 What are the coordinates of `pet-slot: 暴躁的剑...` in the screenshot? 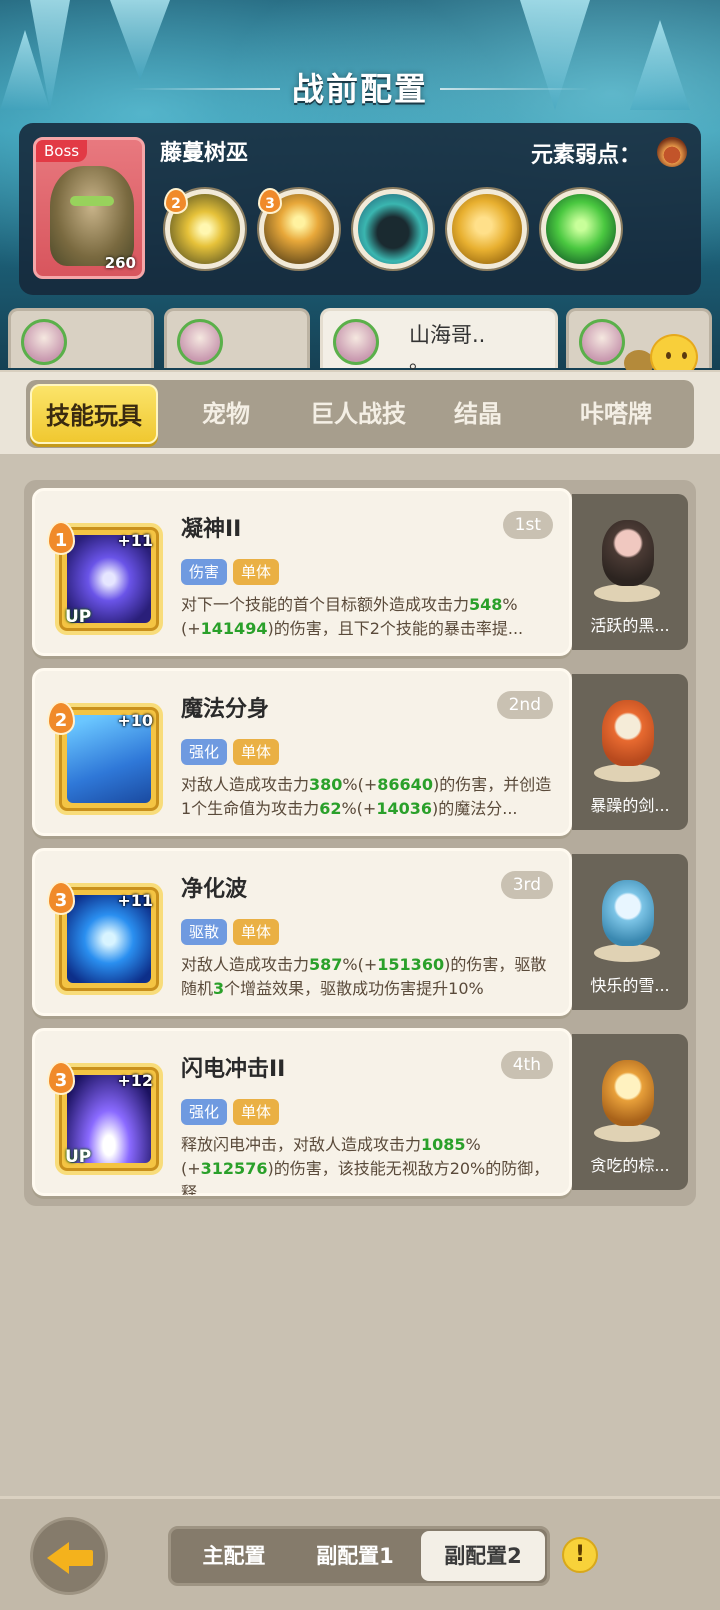 It's located at (630, 752).